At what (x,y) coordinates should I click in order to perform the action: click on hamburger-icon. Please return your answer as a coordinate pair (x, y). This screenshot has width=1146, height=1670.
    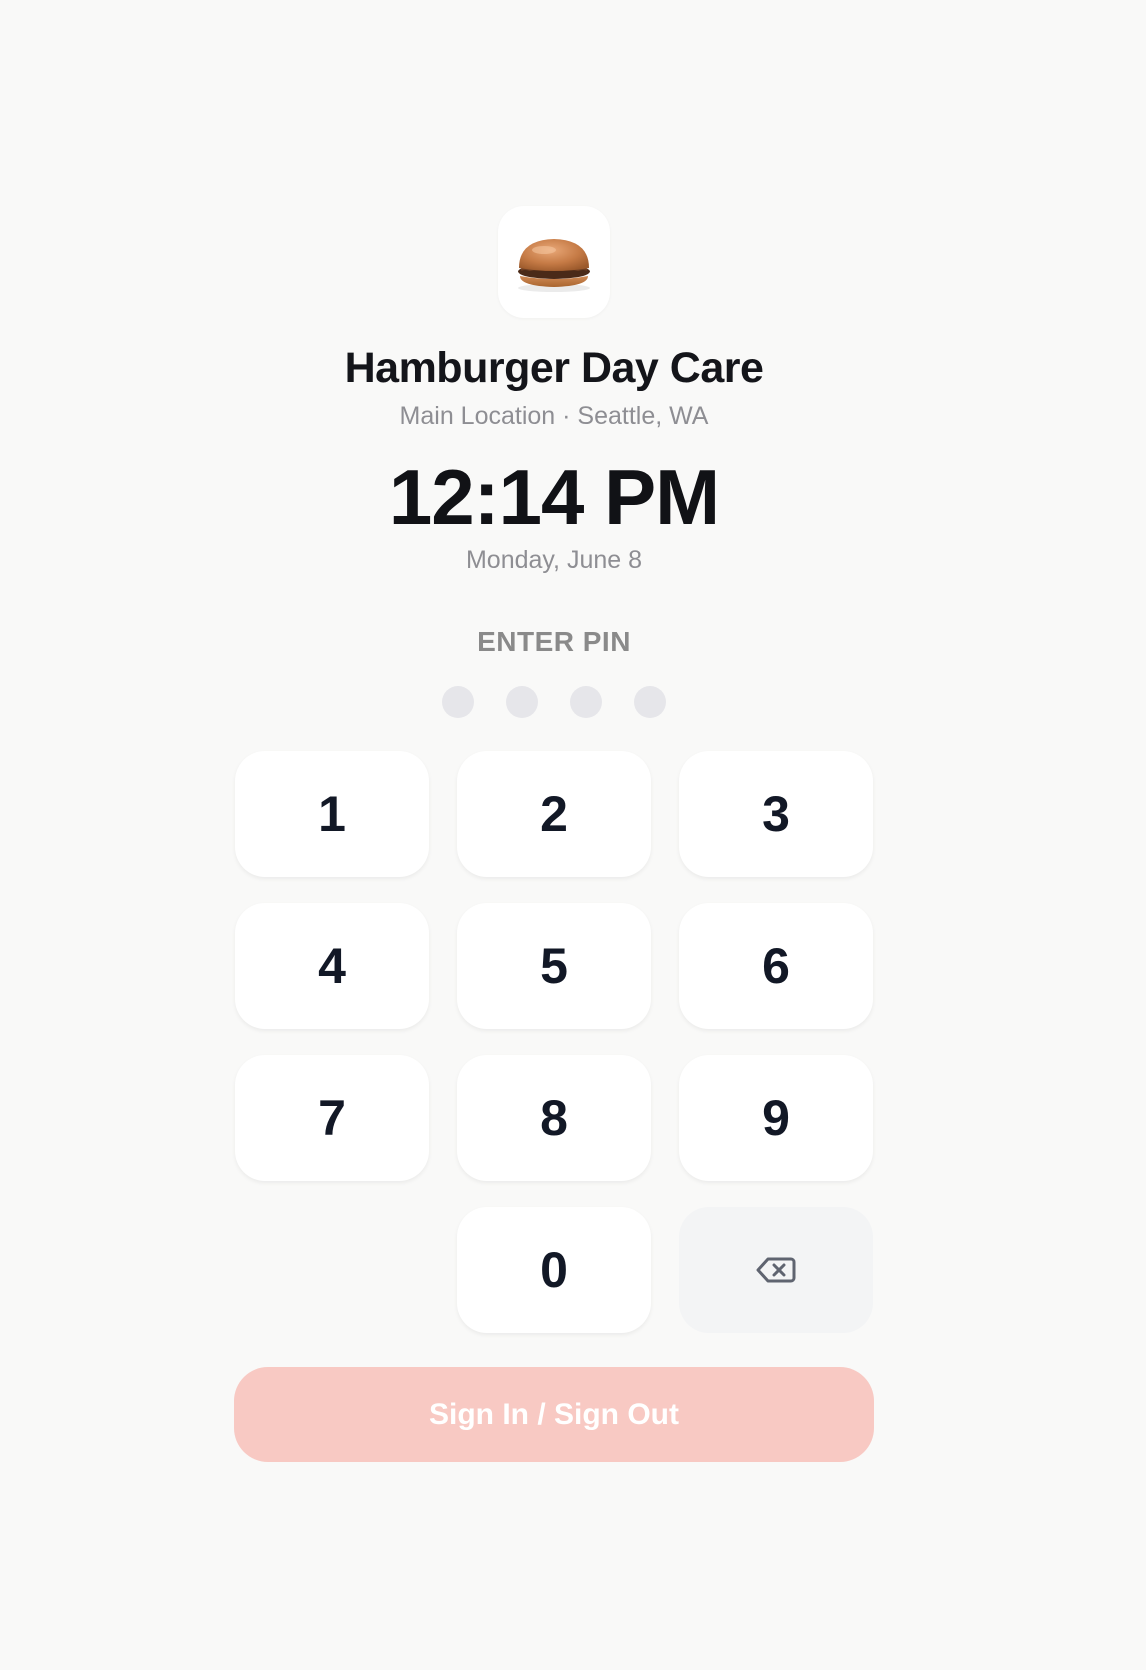
    Looking at the image, I should click on (554, 265).